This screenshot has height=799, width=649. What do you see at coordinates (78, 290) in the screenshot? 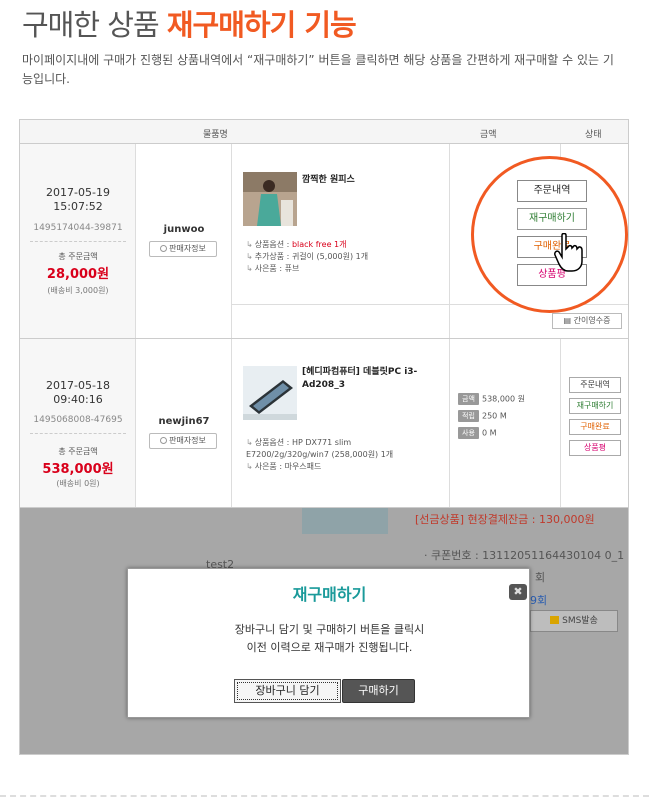
I see `shipping-fee: (배송비 3,000원)` at bounding box center [78, 290].